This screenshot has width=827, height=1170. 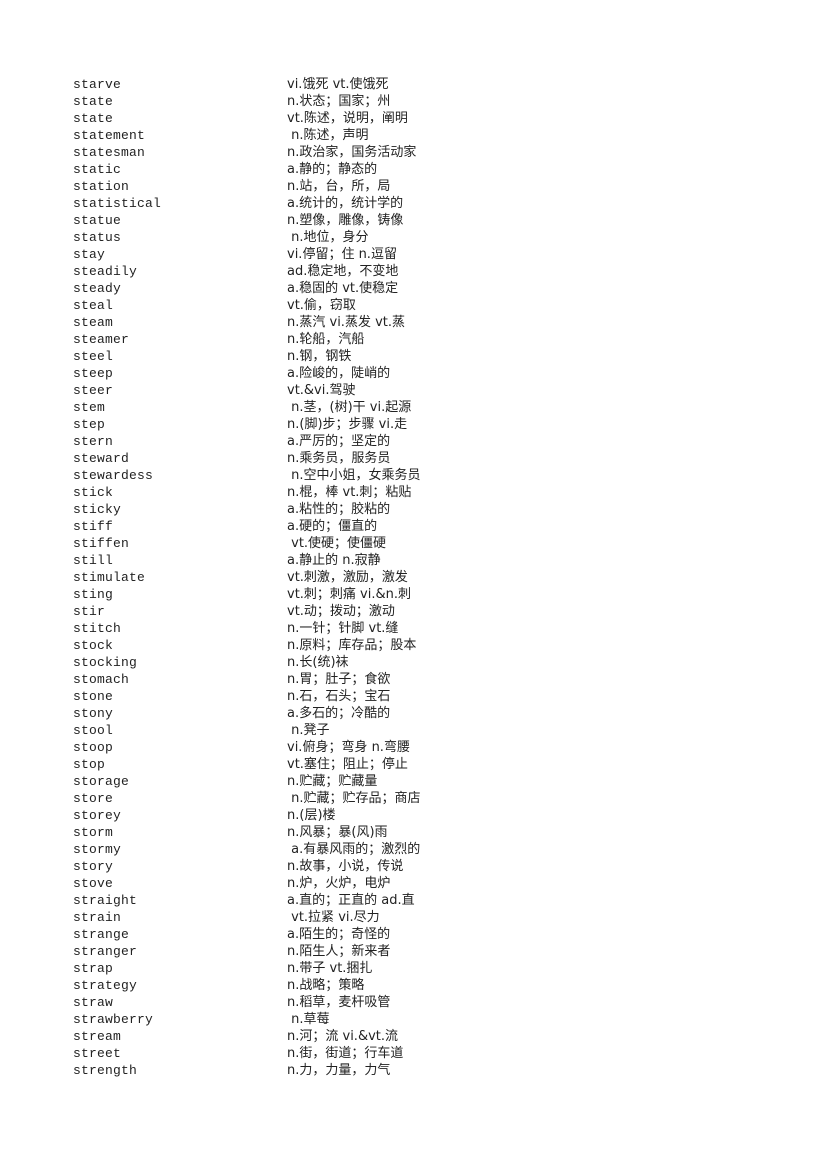 I want to click on entry-definition: vt.刺；刺痛 vi.&n.刺, so click(x=349, y=594).